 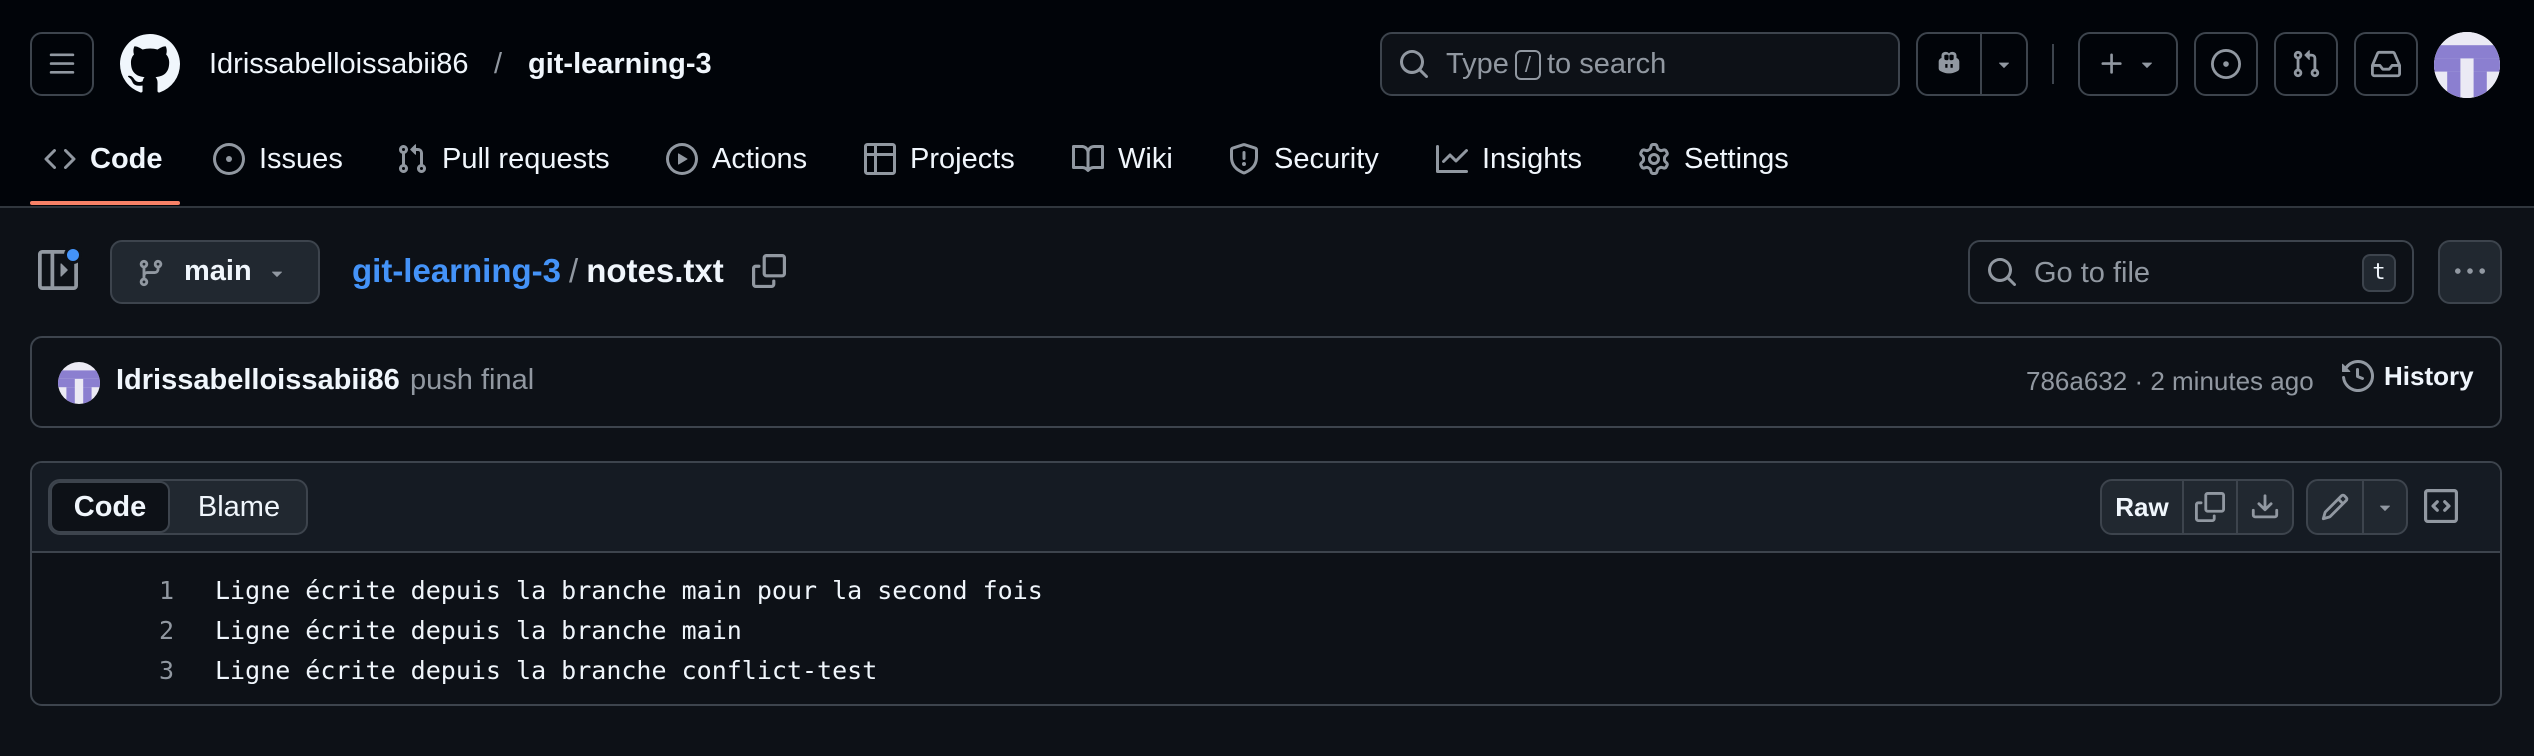 I want to click on search-placeholder: Type / to search, so click(x=1556, y=64).